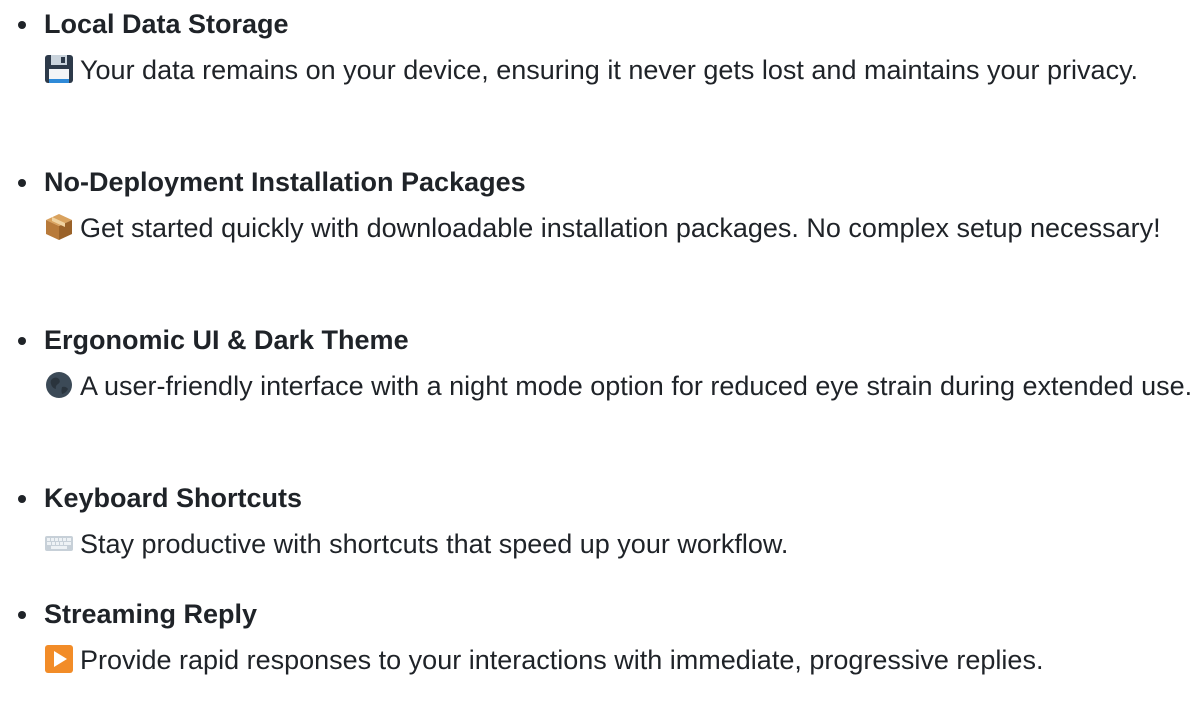 This screenshot has height=713, width=1195. I want to click on feature-title: Streaming Reply, so click(151, 614).